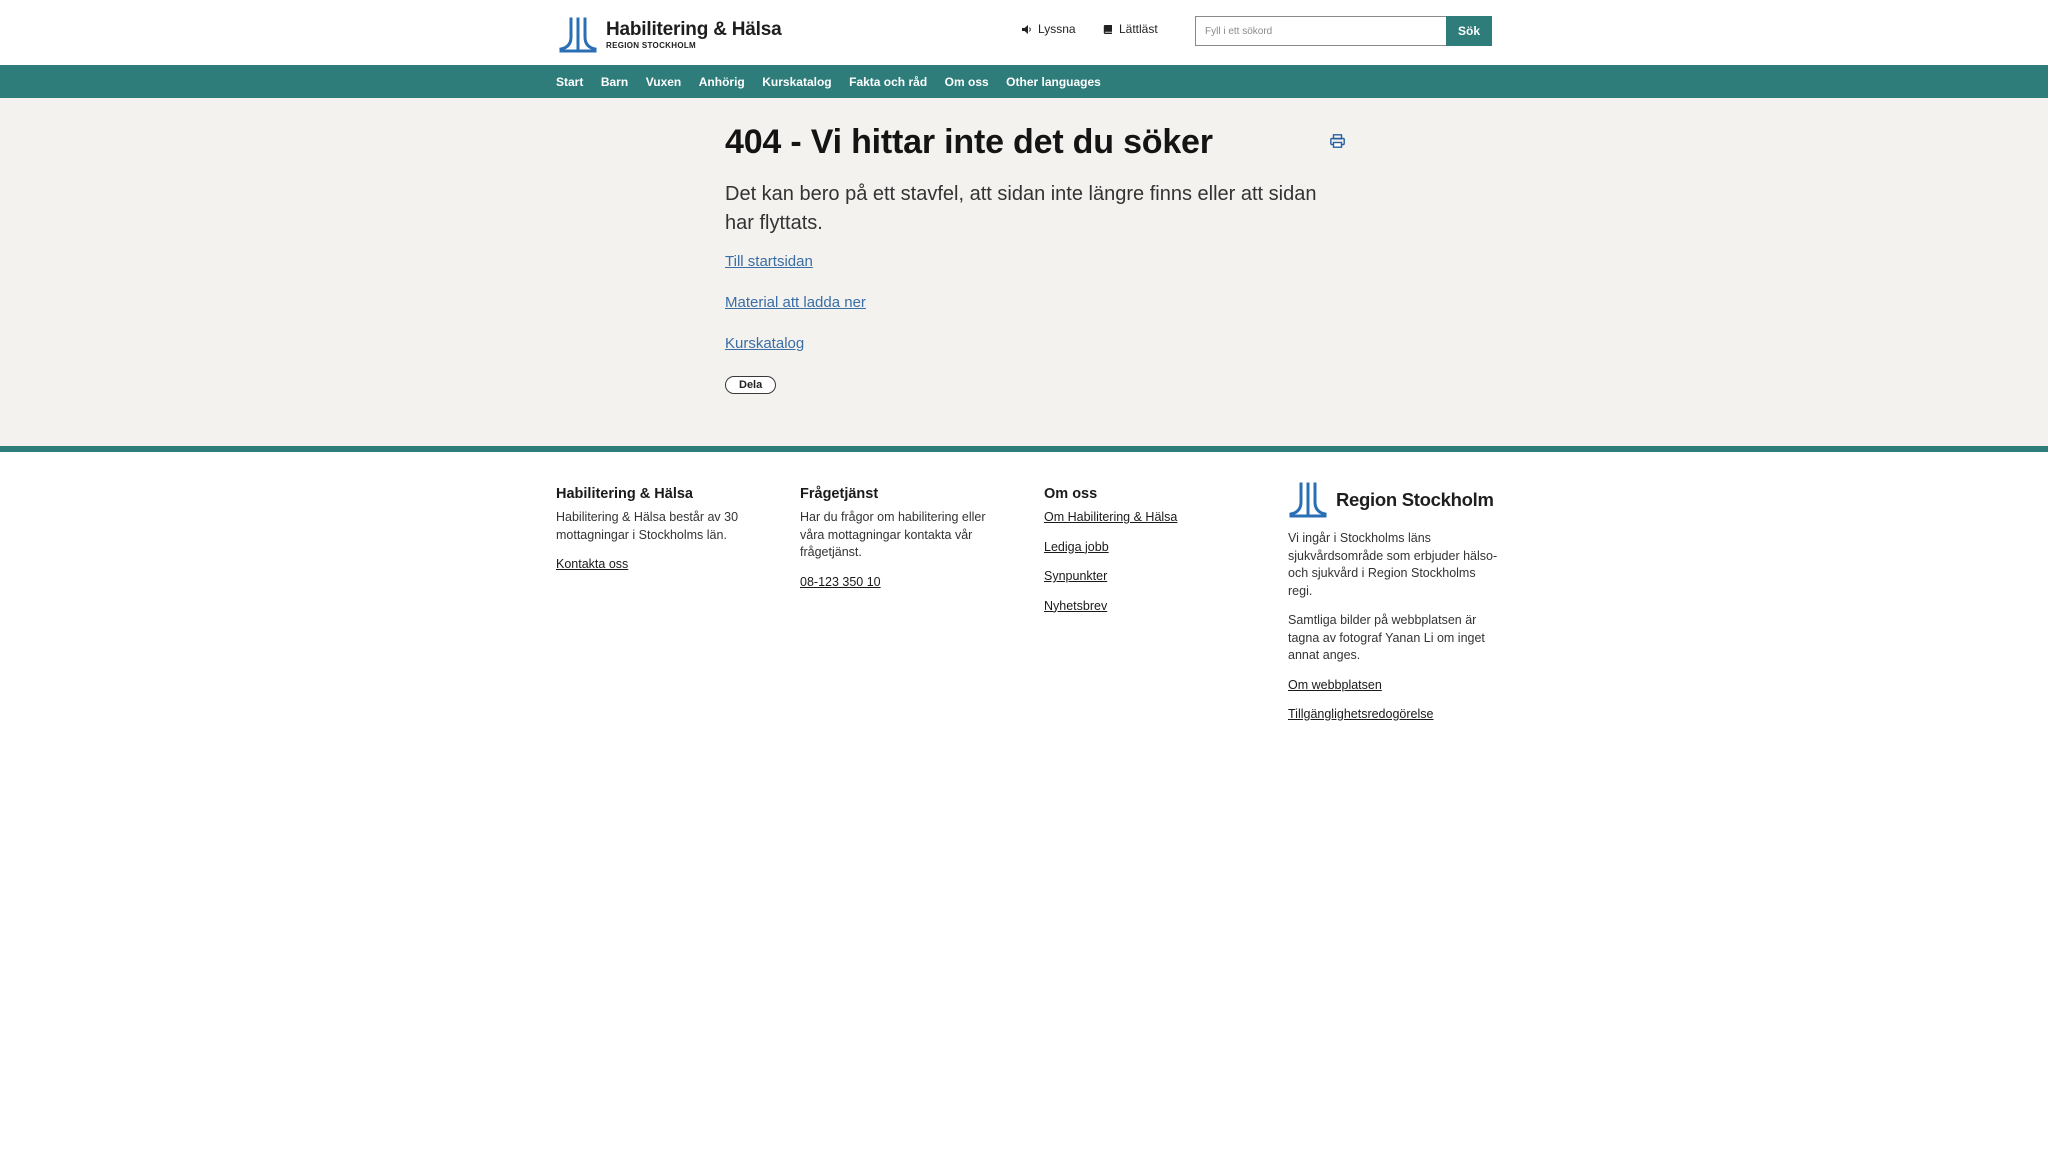 The image size is (2048, 1152). Describe the element at coordinates (967, 82) in the screenshot. I see `nav-item-om-oss: Om oss` at that location.